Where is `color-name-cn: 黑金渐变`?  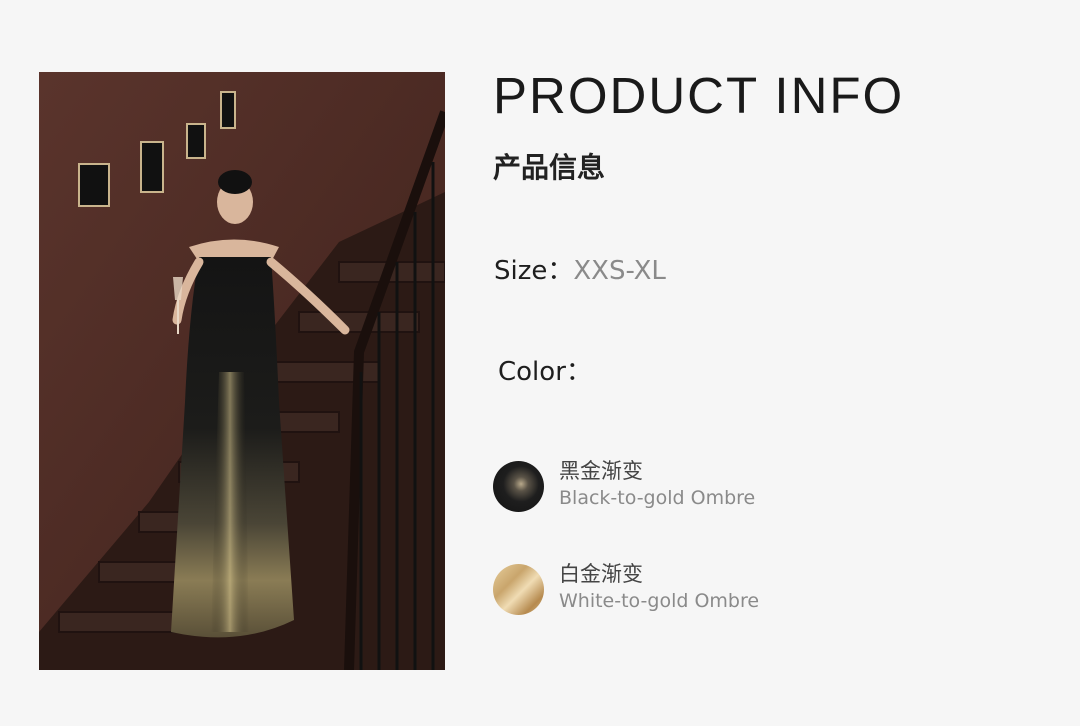 color-name-cn: 黑金渐变 is located at coordinates (601, 471).